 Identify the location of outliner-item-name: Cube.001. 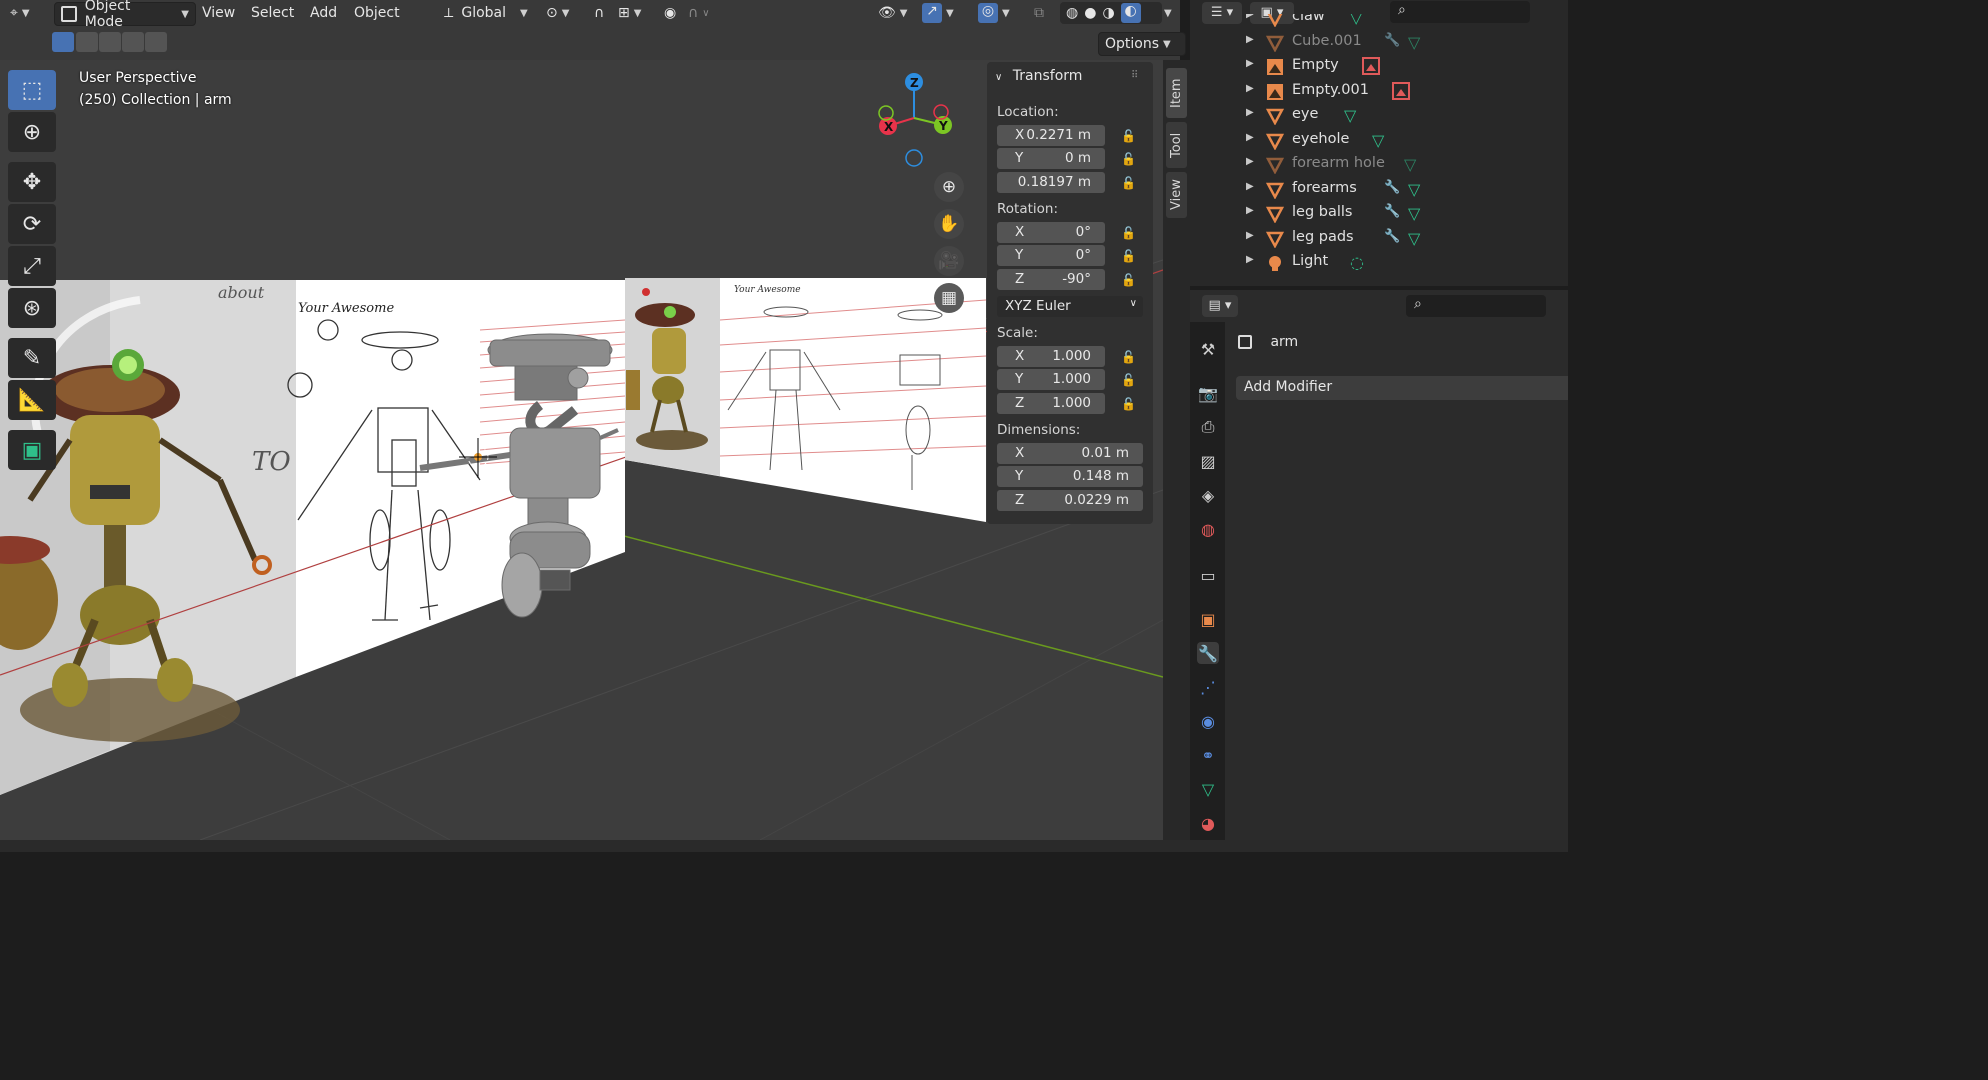
(1327, 41).